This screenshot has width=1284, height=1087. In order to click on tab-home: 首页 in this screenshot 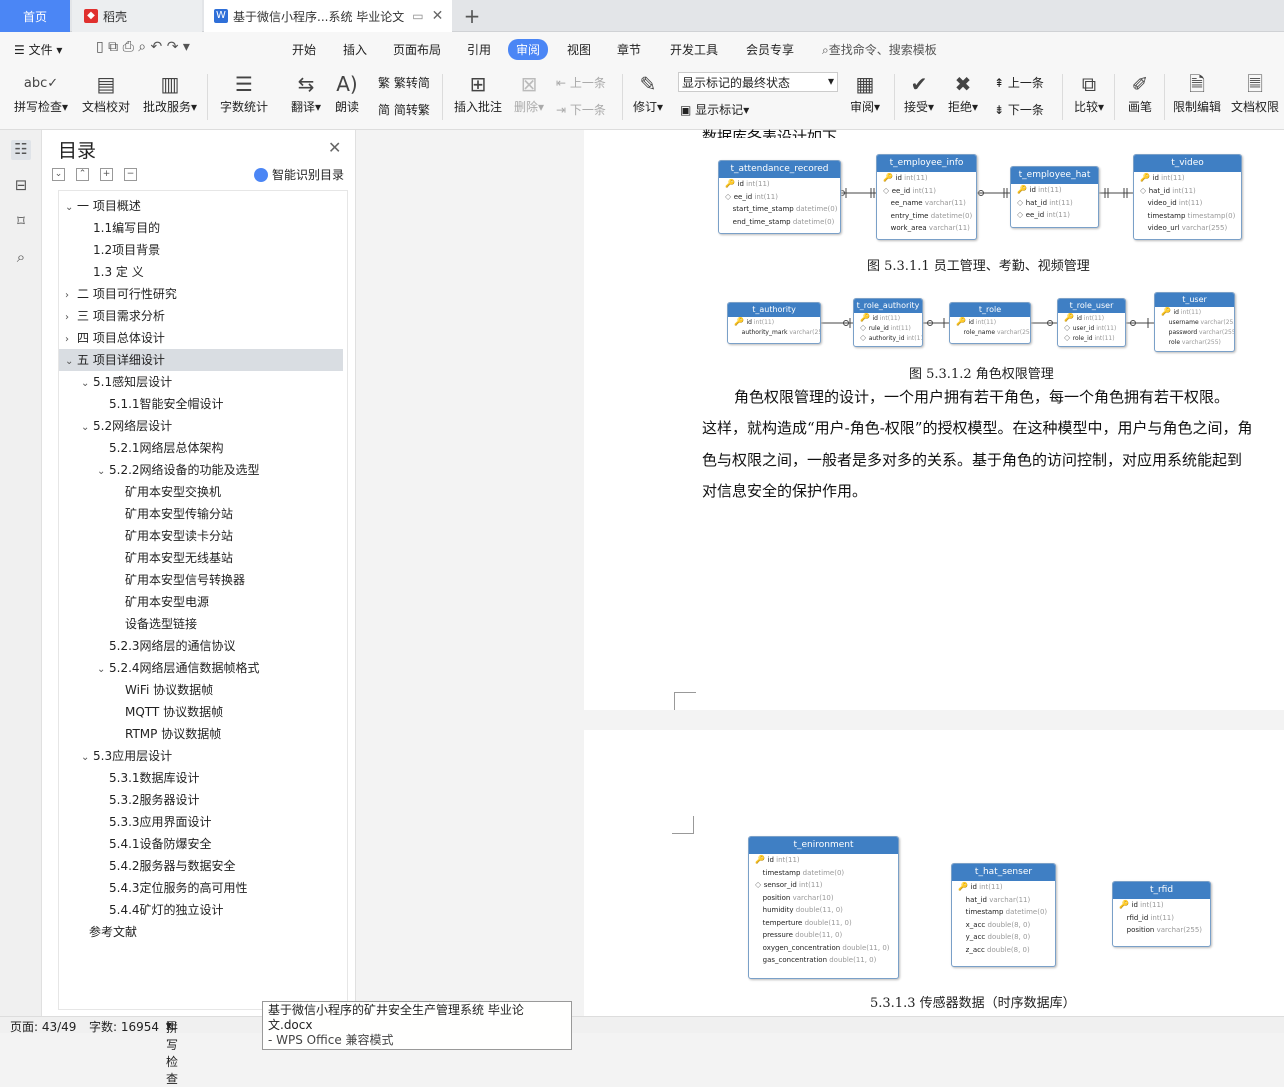, I will do `click(35, 16)`.